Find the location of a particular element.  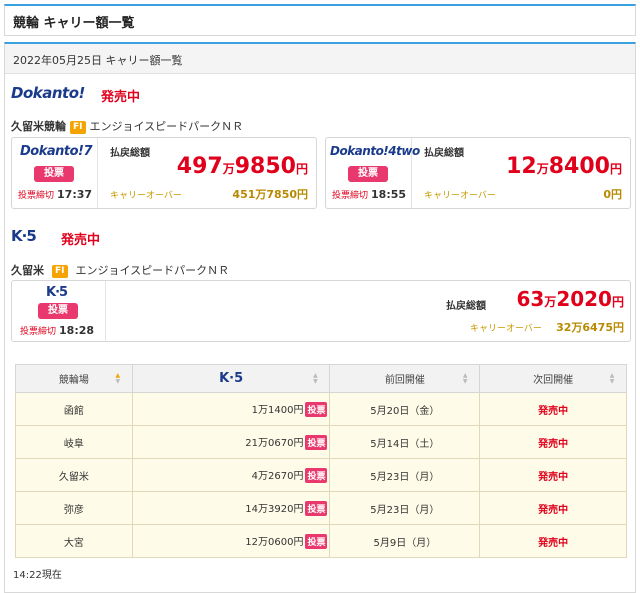

table-row: 岐阜 21万0670円 投票 5月14日（土） 発売中 is located at coordinates (321, 442).